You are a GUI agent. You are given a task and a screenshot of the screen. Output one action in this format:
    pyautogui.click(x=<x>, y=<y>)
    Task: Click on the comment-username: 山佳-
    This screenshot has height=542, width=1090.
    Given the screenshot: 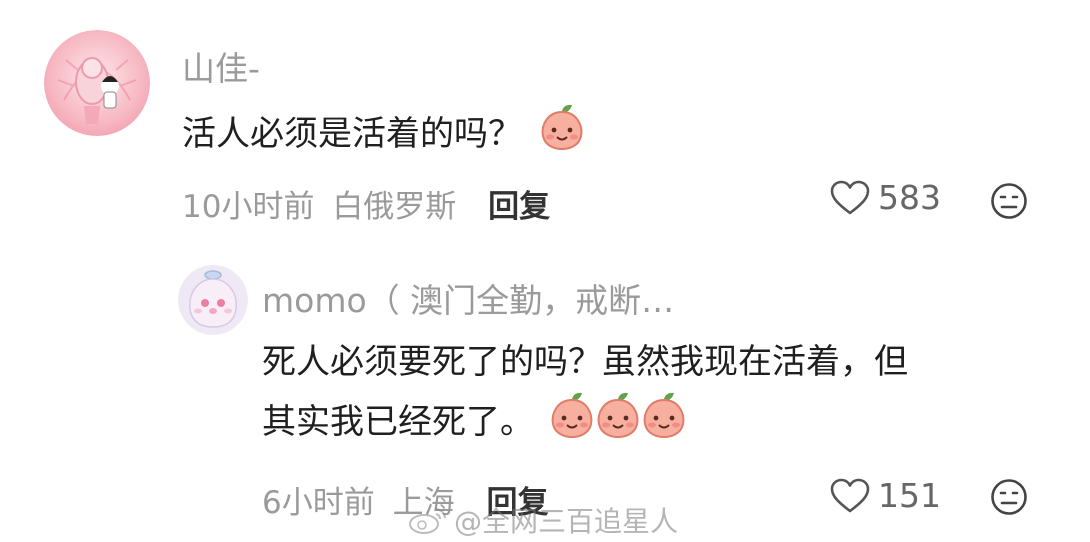 What is the action you would take?
    pyautogui.click(x=221, y=66)
    